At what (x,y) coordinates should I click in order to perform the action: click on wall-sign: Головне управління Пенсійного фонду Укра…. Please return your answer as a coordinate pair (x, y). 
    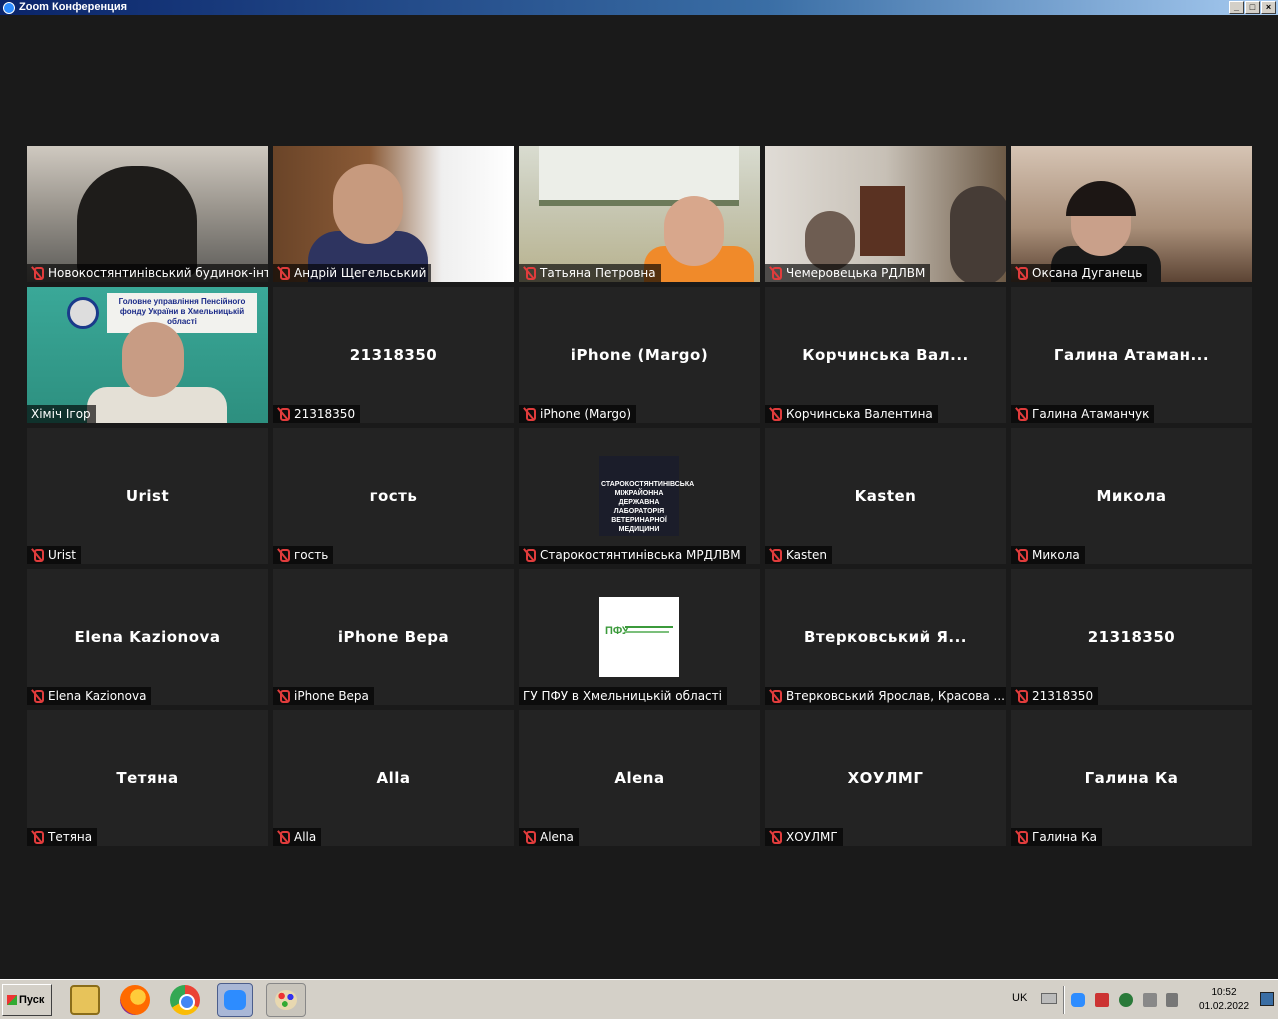
    Looking at the image, I should click on (182, 313).